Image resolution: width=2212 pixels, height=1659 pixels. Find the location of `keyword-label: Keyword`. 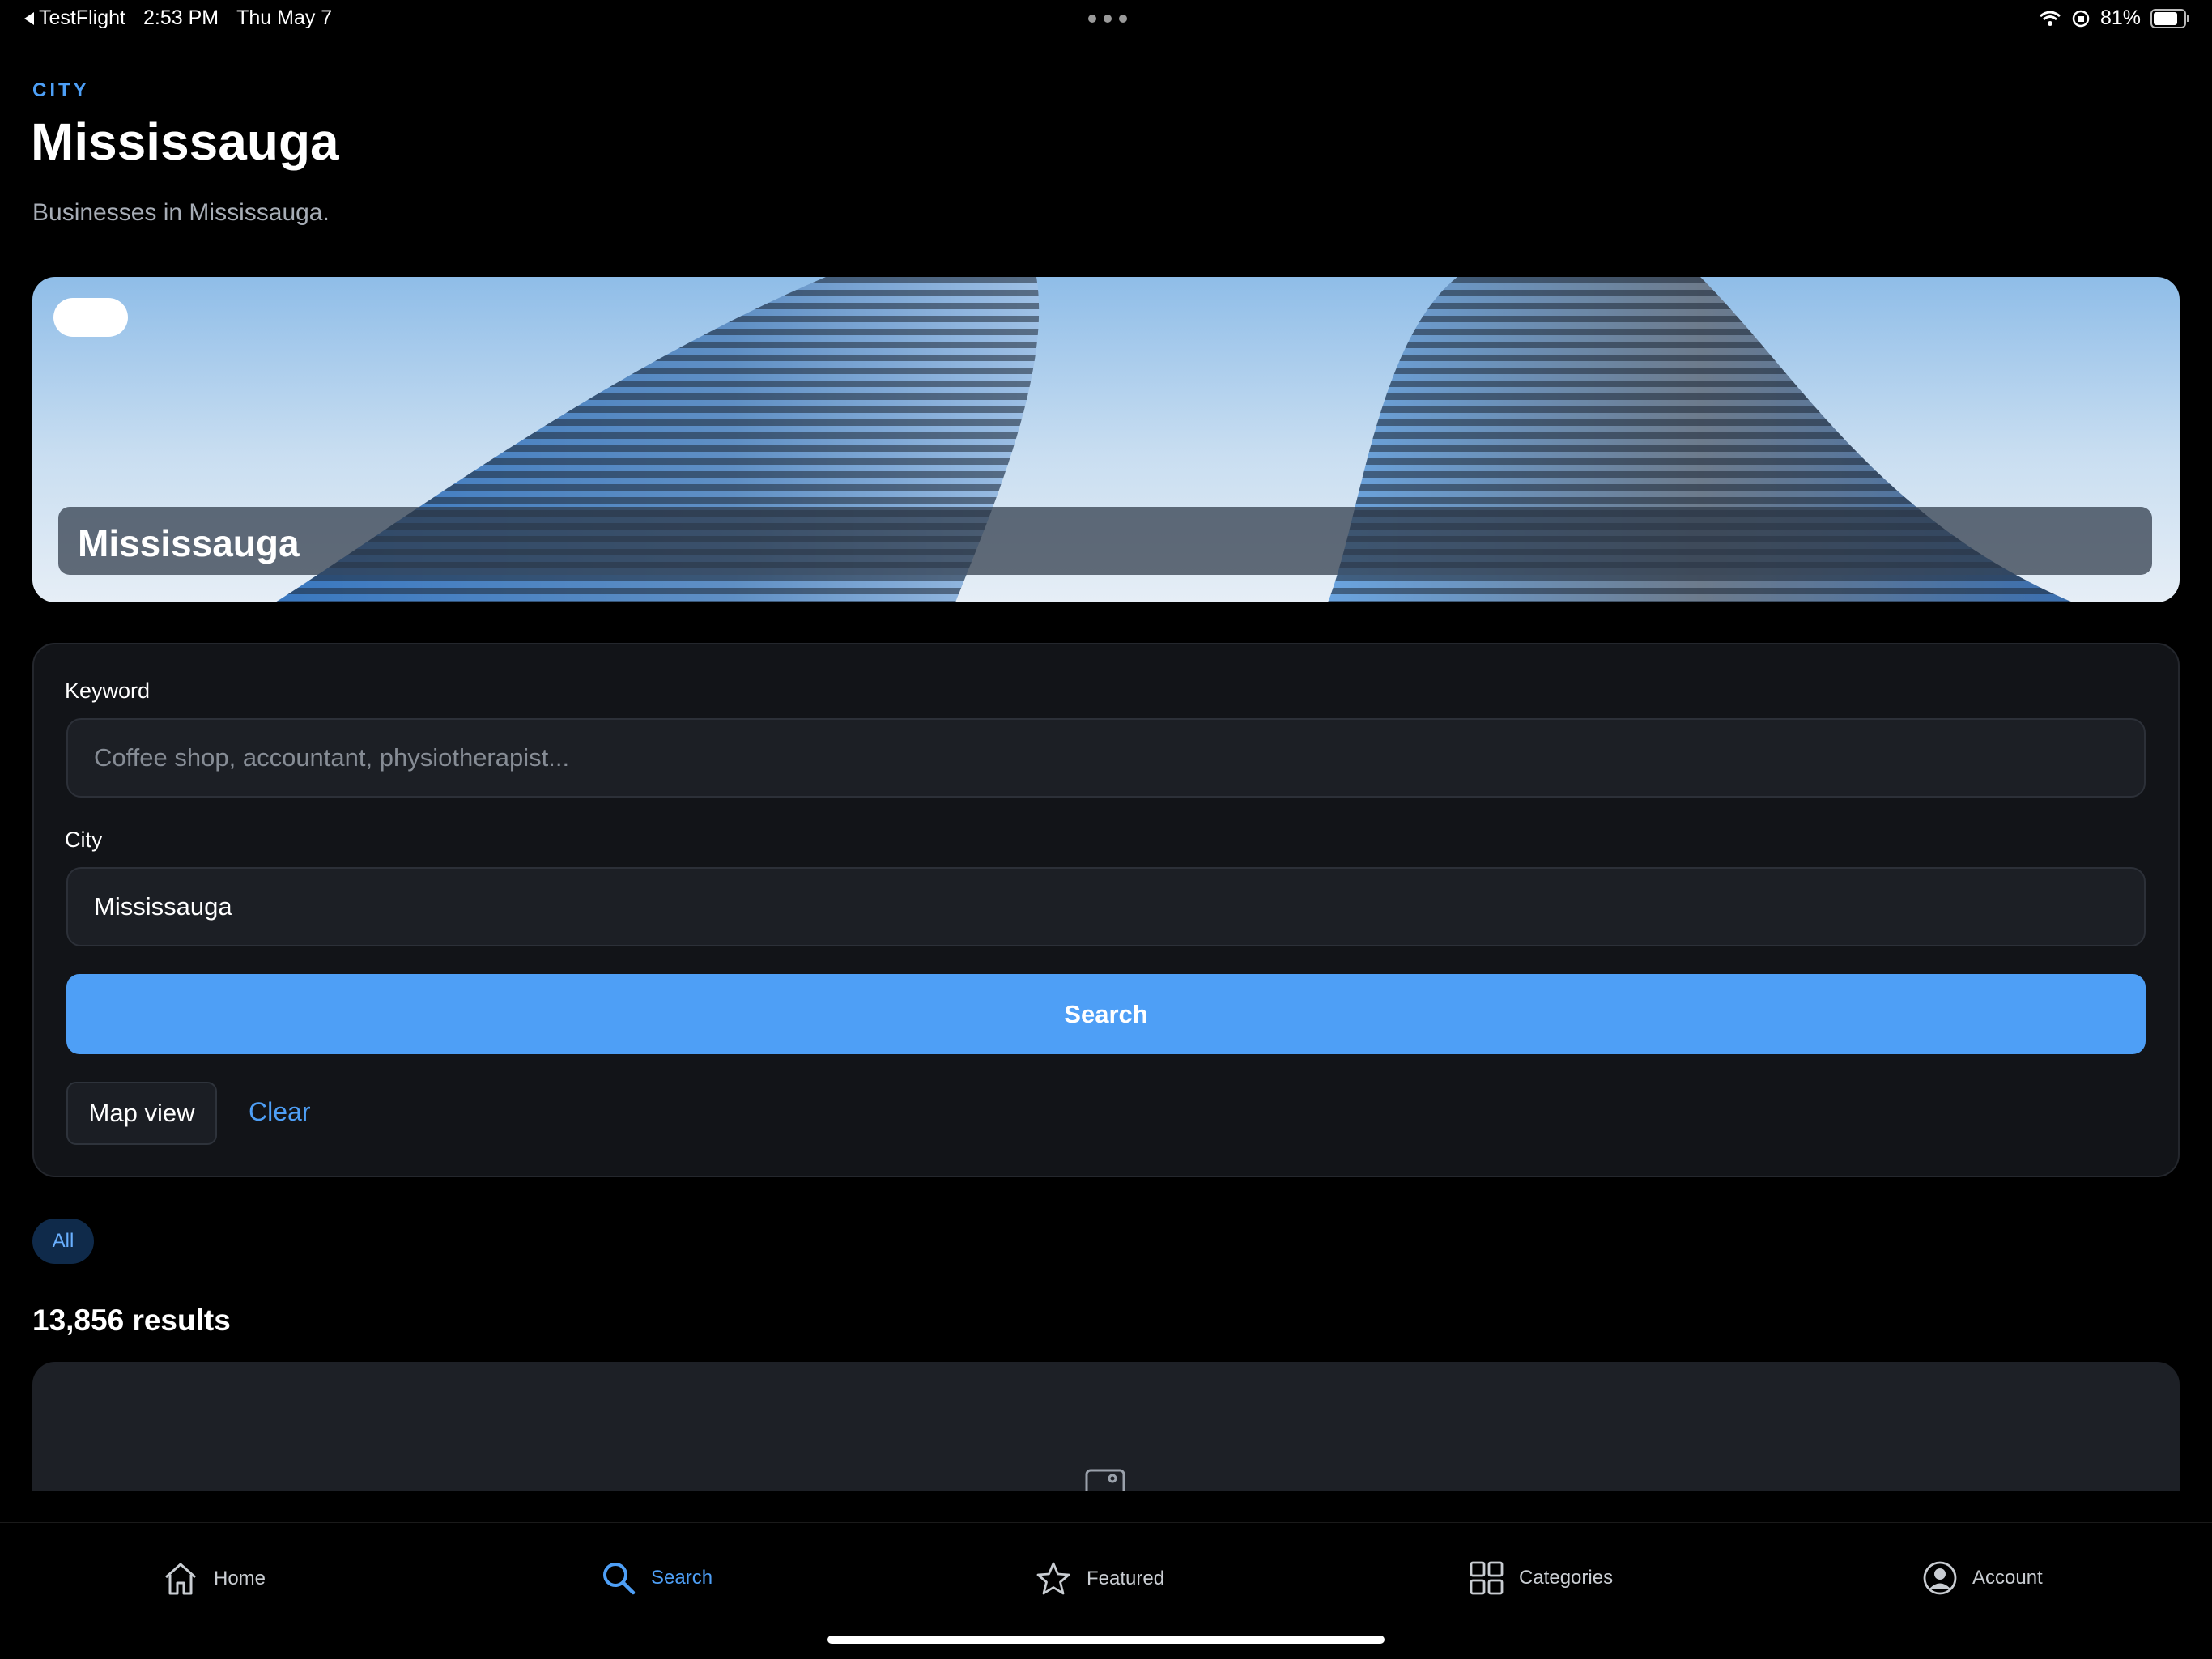

keyword-label: Keyword is located at coordinates (108, 690).